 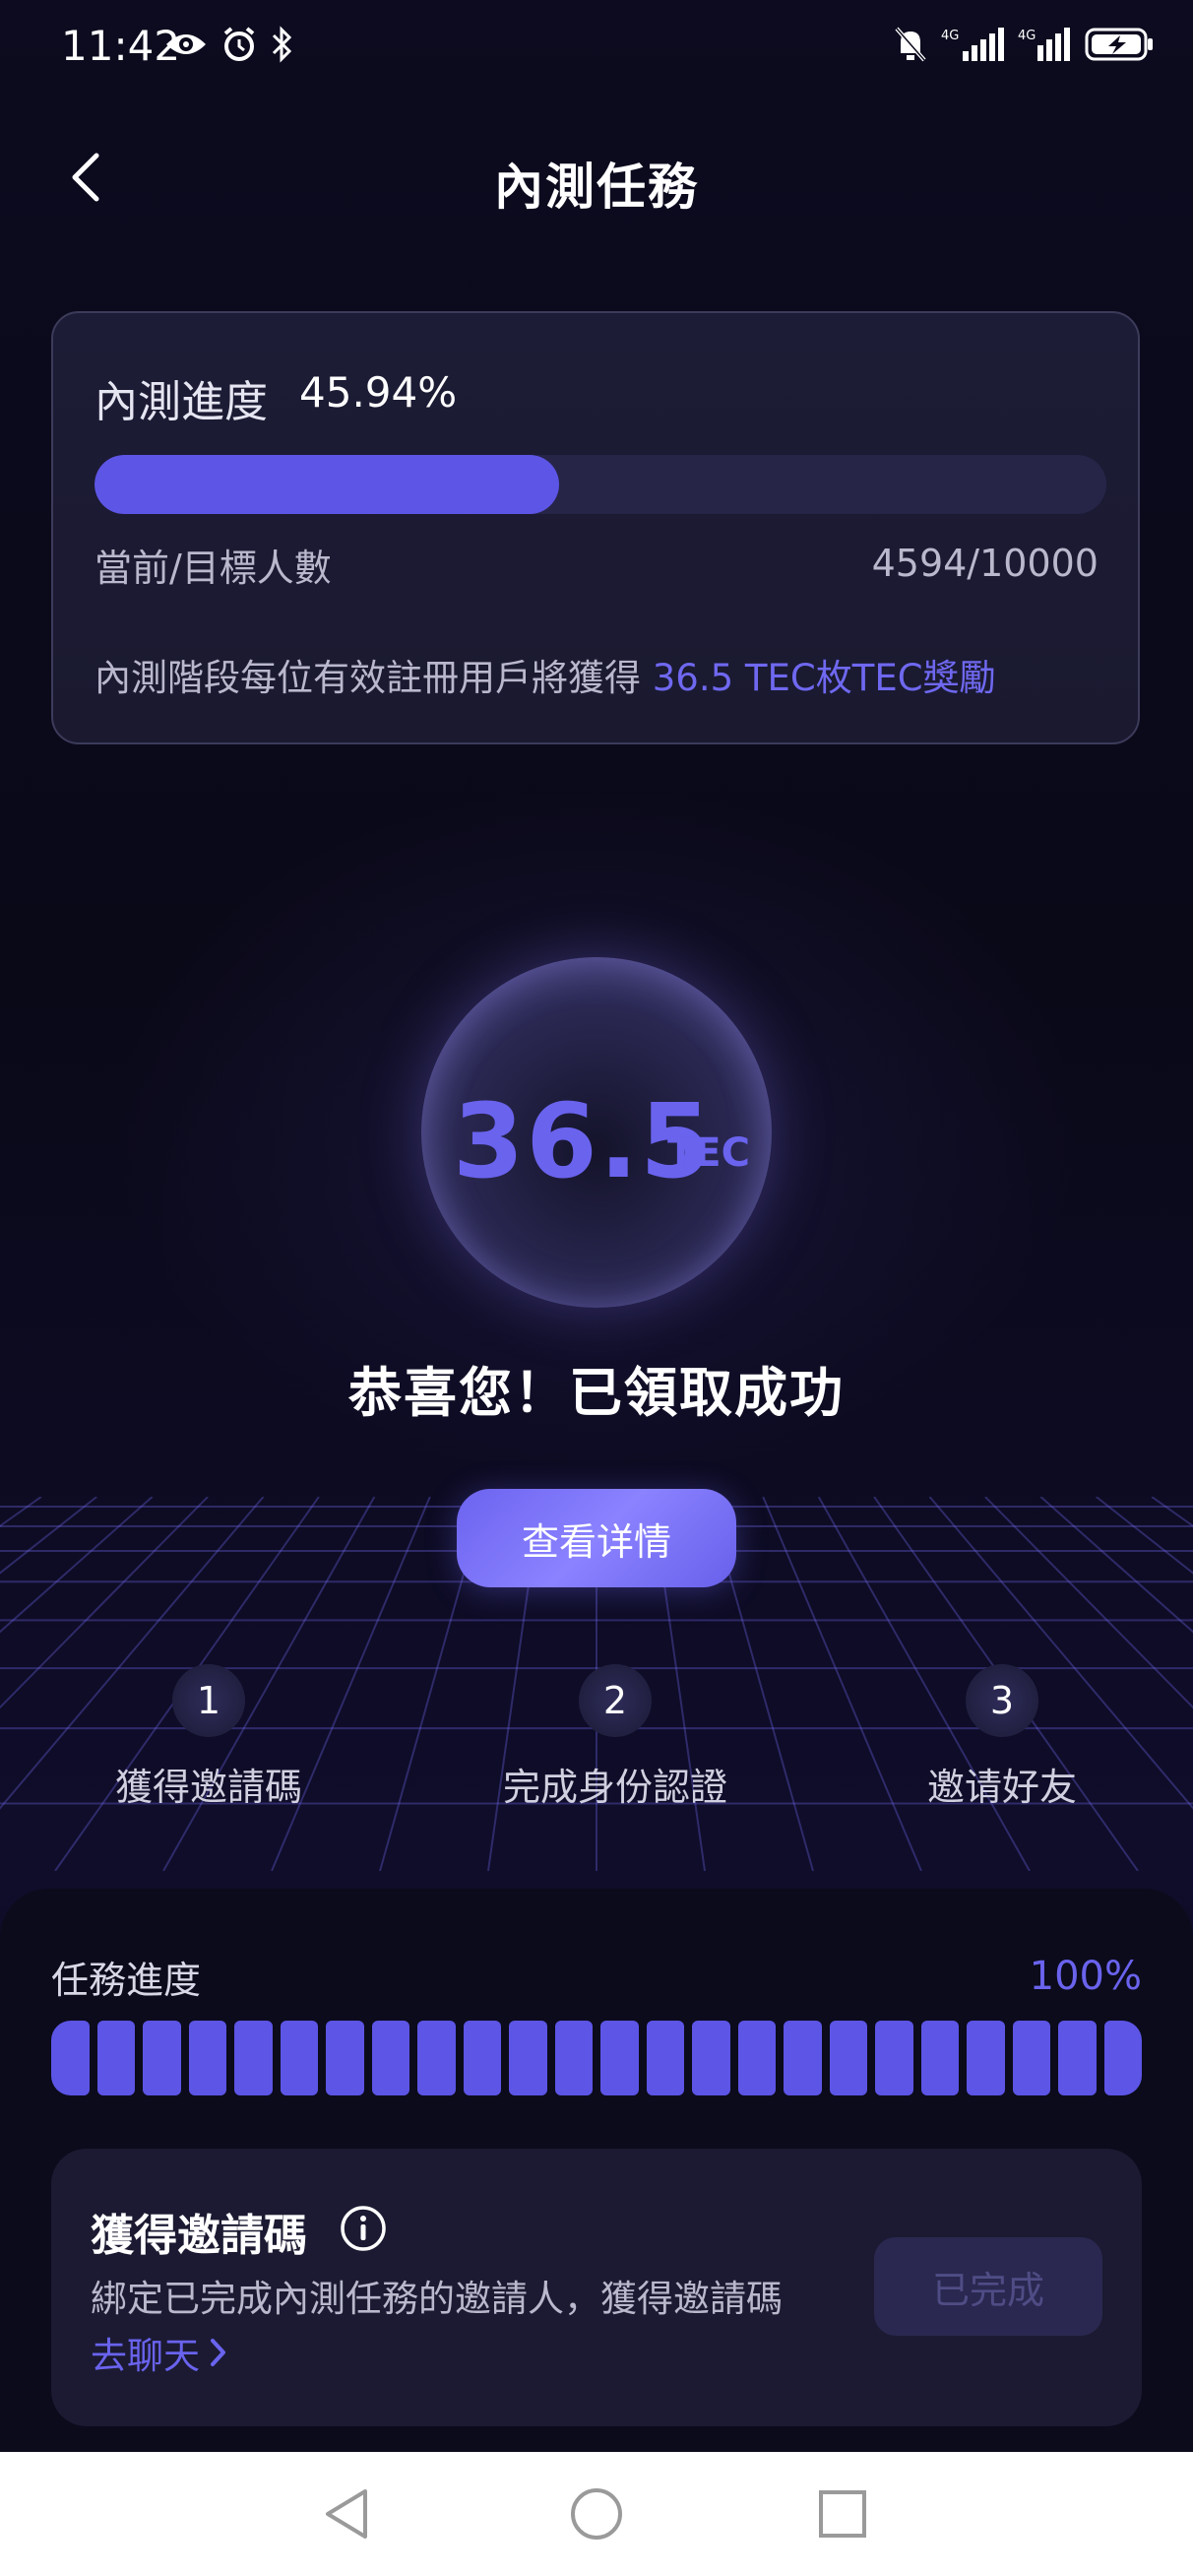 I want to click on bluetooth-icon, so click(x=282, y=44).